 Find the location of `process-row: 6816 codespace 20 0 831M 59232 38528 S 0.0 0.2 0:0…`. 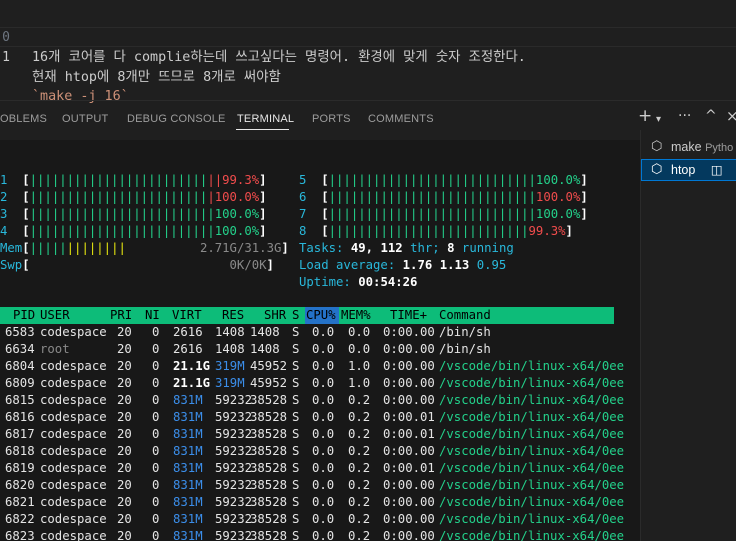

process-row: 6816 codespace 20 0 831M 59232 38528 S 0.0 0.2 0:0… is located at coordinates (320, 417).